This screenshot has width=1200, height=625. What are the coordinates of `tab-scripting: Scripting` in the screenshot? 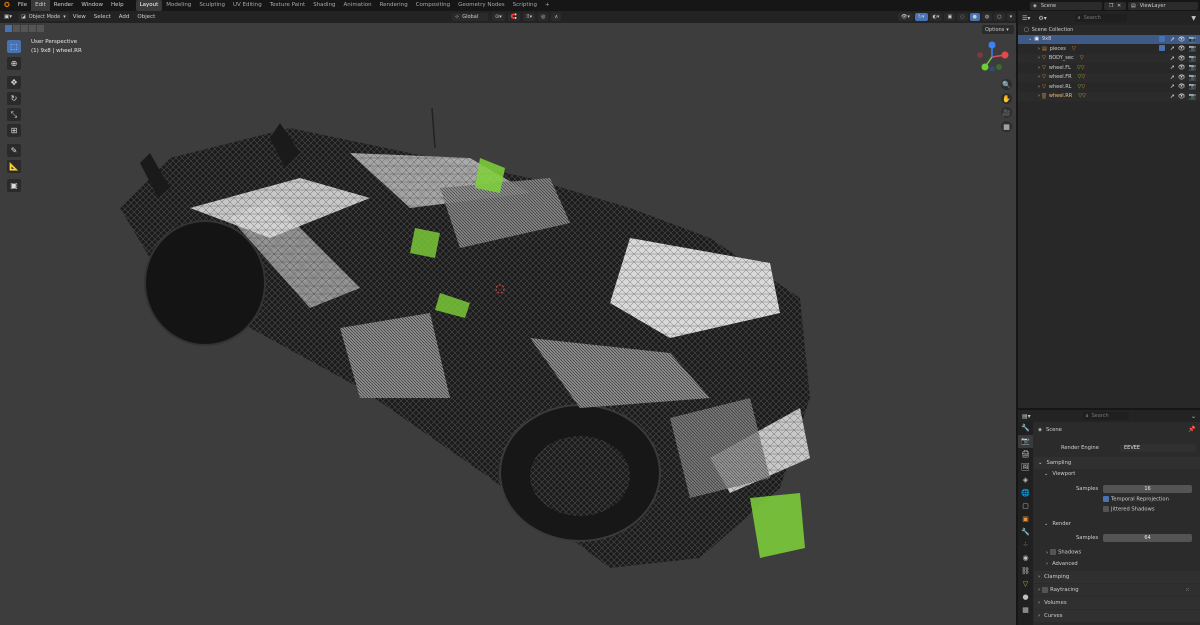 It's located at (525, 5).